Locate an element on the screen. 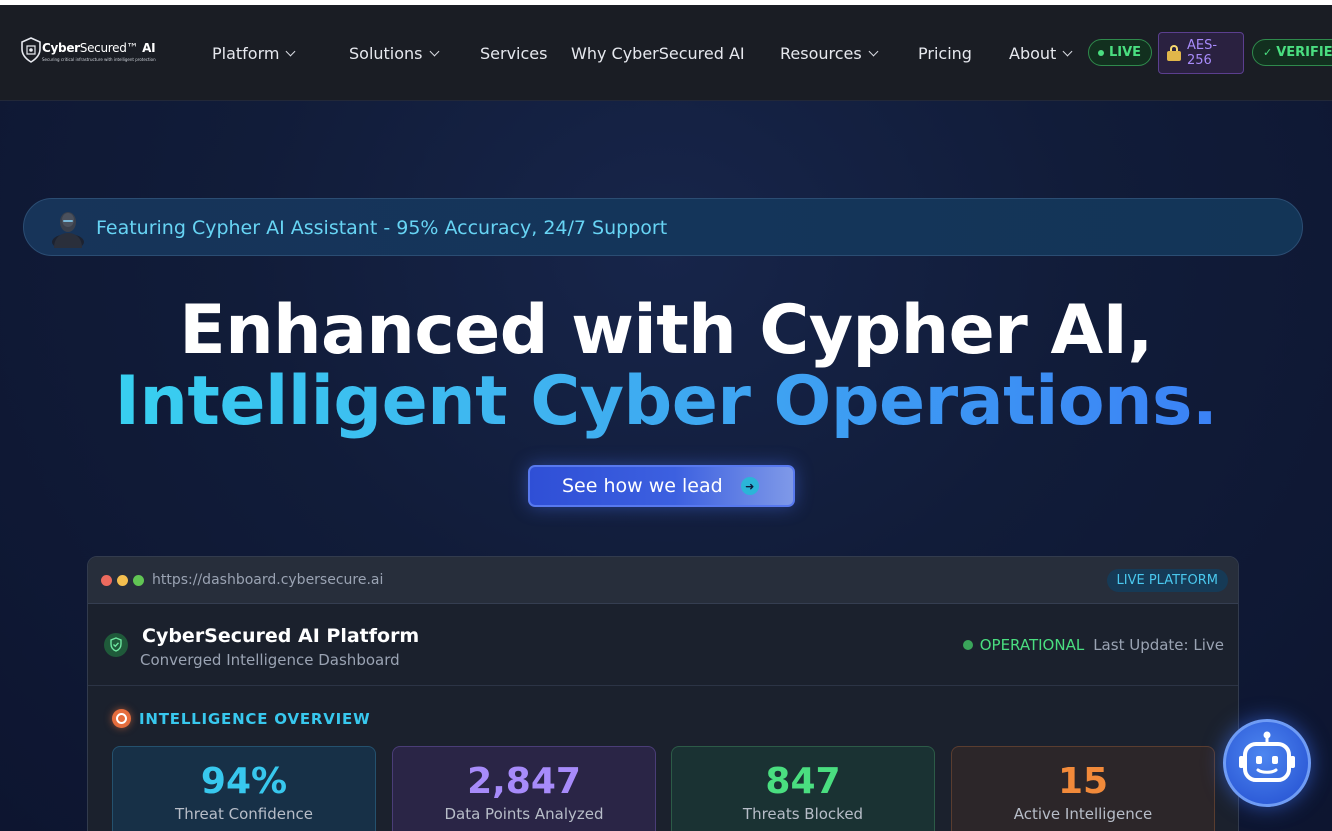 The width and height of the screenshot is (1332, 831). live-badge-label: LIVE is located at coordinates (1125, 52).